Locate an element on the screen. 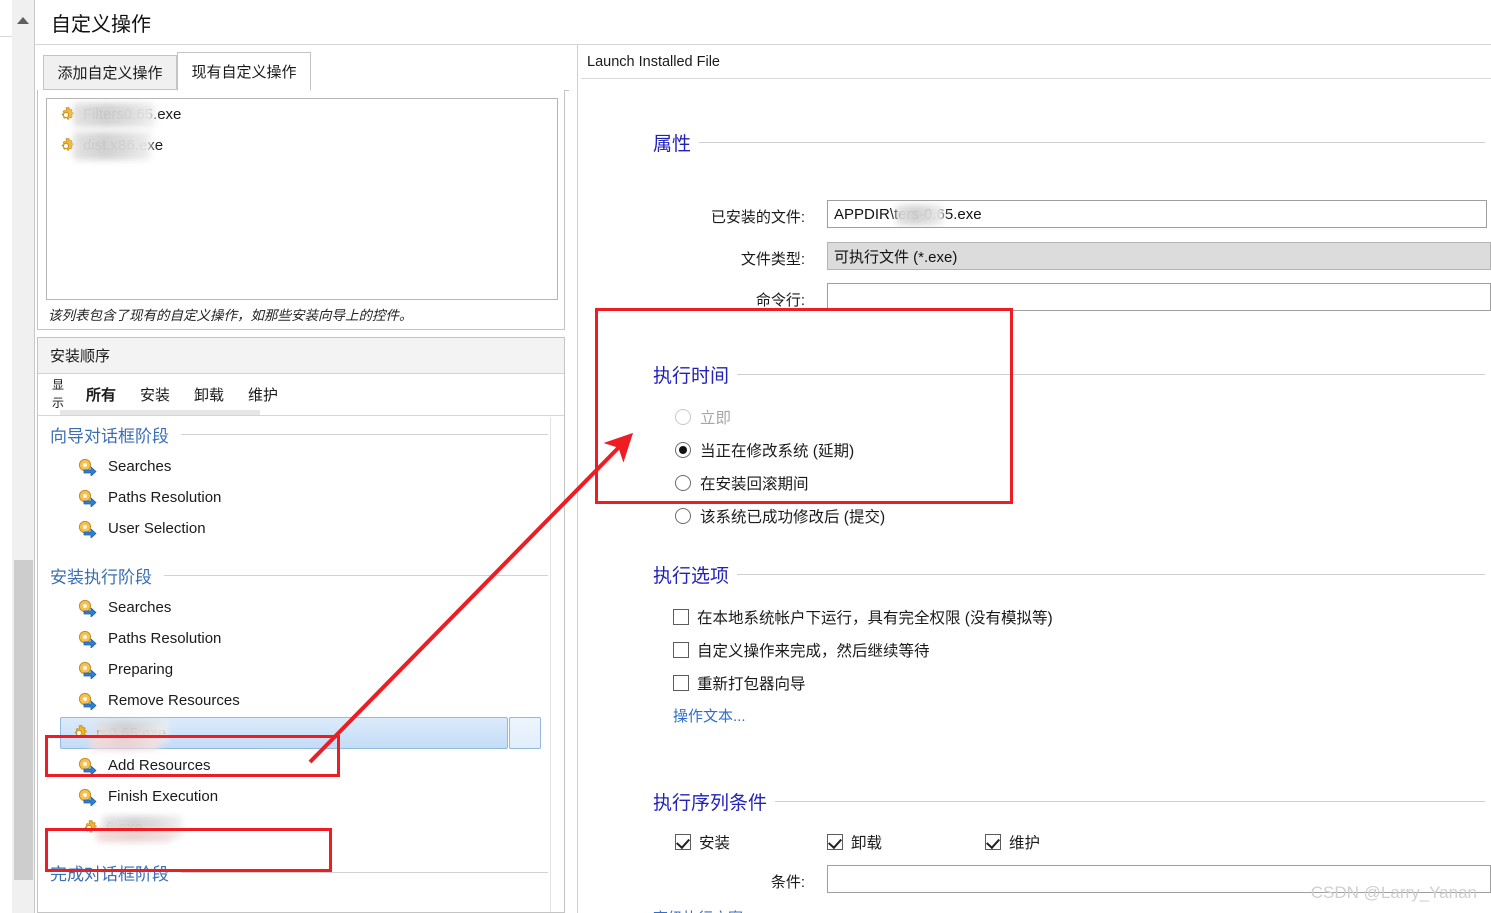 This screenshot has height=913, width=1491. radio-immediate: 立即 is located at coordinates (703, 417).